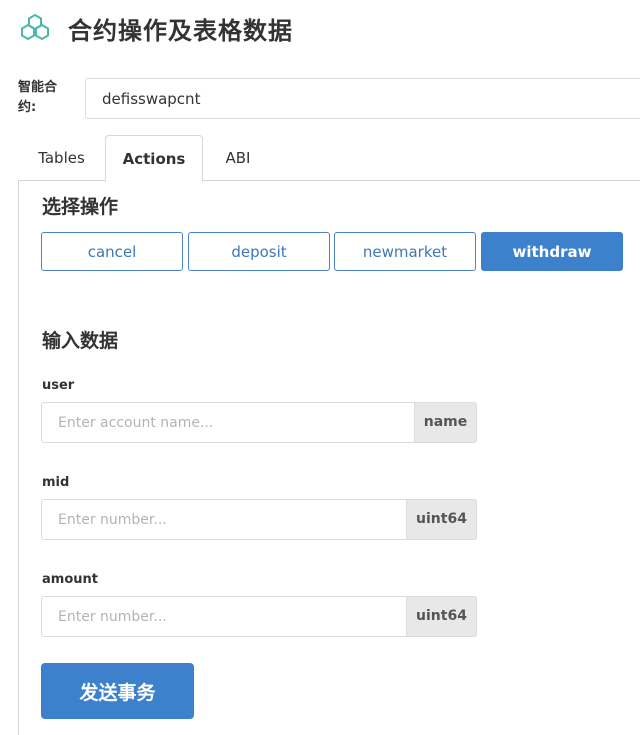 The width and height of the screenshot is (640, 735). What do you see at coordinates (223, 616) in the screenshot?
I see `amount-input` at bounding box center [223, 616].